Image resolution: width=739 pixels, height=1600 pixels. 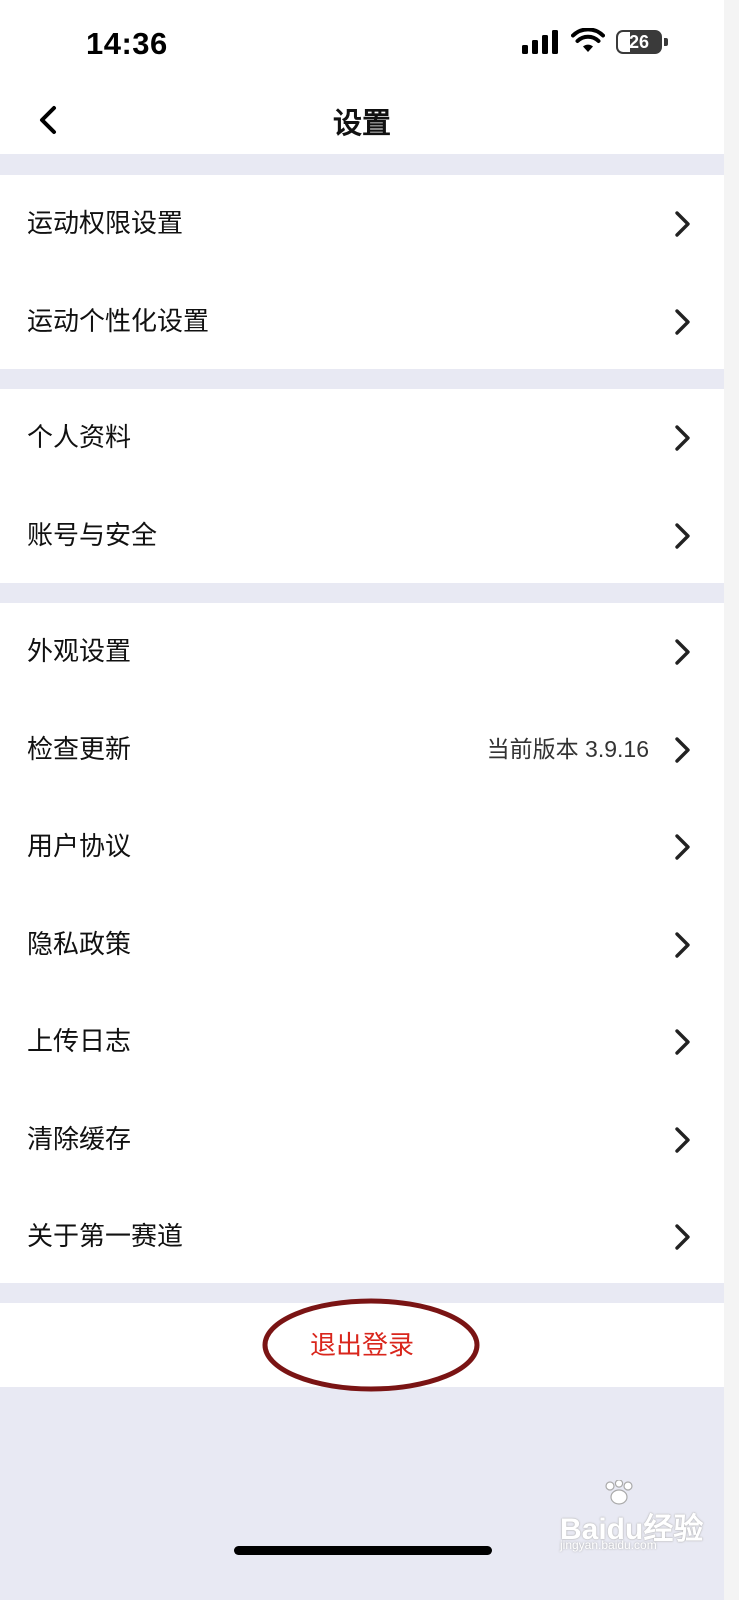 I want to click on settings-group-account: 个人资料 账号与安全, so click(x=362, y=486).